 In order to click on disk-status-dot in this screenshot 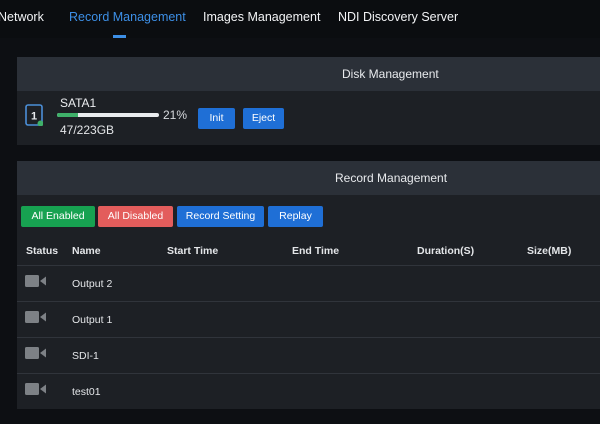, I will do `click(40, 123)`.